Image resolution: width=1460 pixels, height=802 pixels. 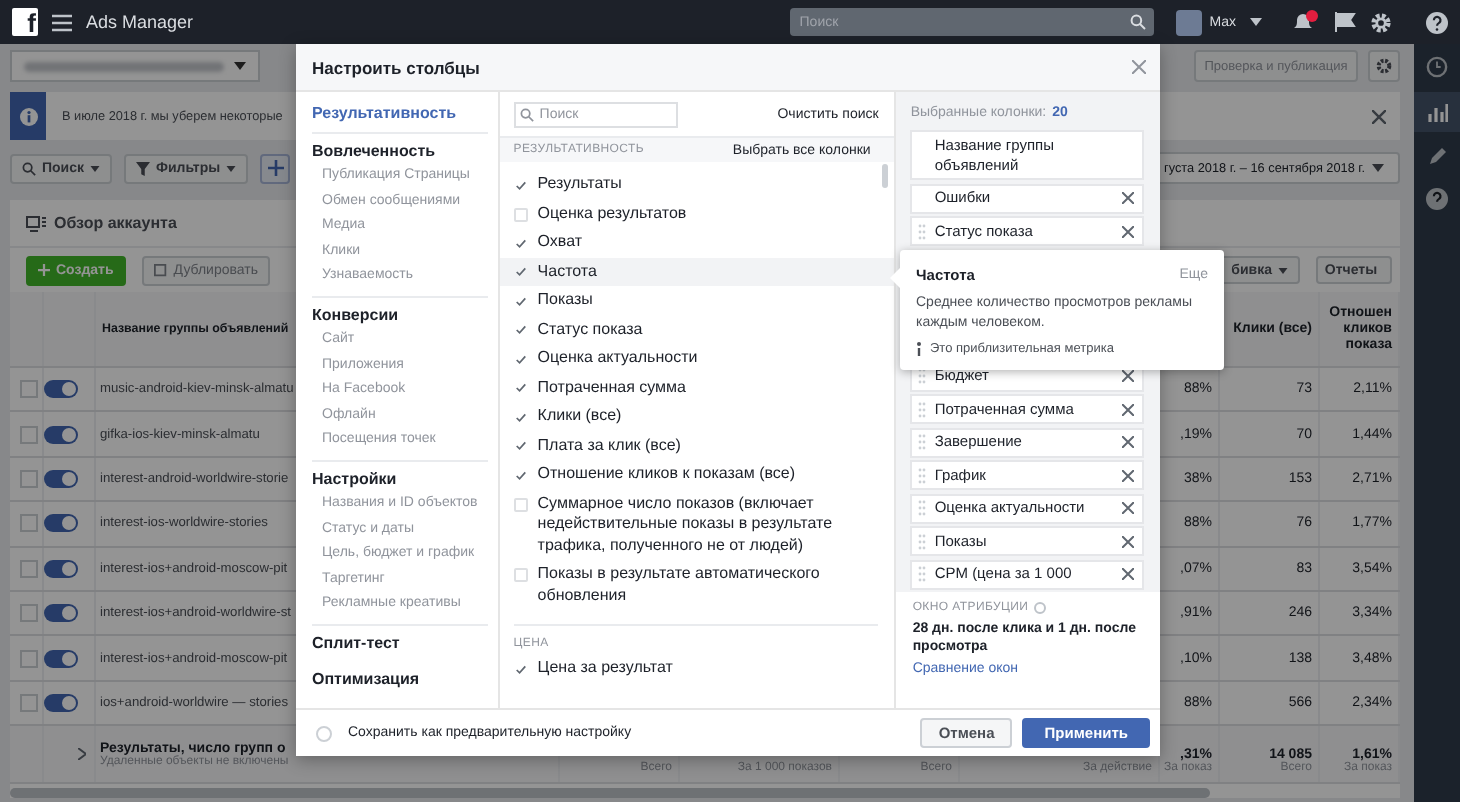 I want to click on metric-option: Клики (все), so click(x=697, y=416).